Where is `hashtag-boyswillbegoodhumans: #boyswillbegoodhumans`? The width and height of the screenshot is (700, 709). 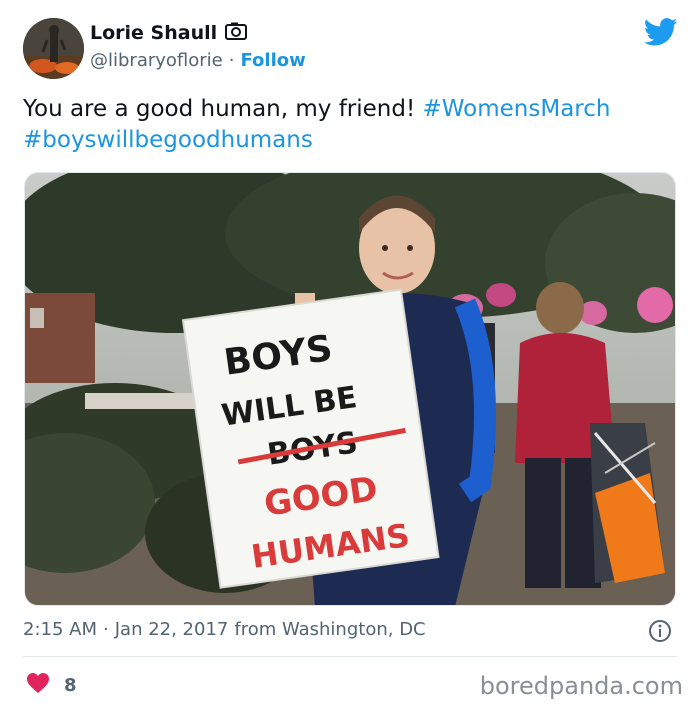
hashtag-boyswillbegoodhumans: #boyswillbegoodhumans is located at coordinates (168, 140).